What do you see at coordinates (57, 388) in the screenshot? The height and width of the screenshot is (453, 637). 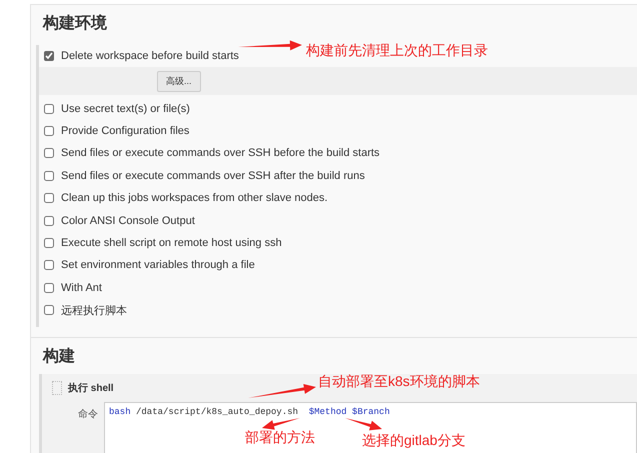 I see `drag-handle-icon` at bounding box center [57, 388].